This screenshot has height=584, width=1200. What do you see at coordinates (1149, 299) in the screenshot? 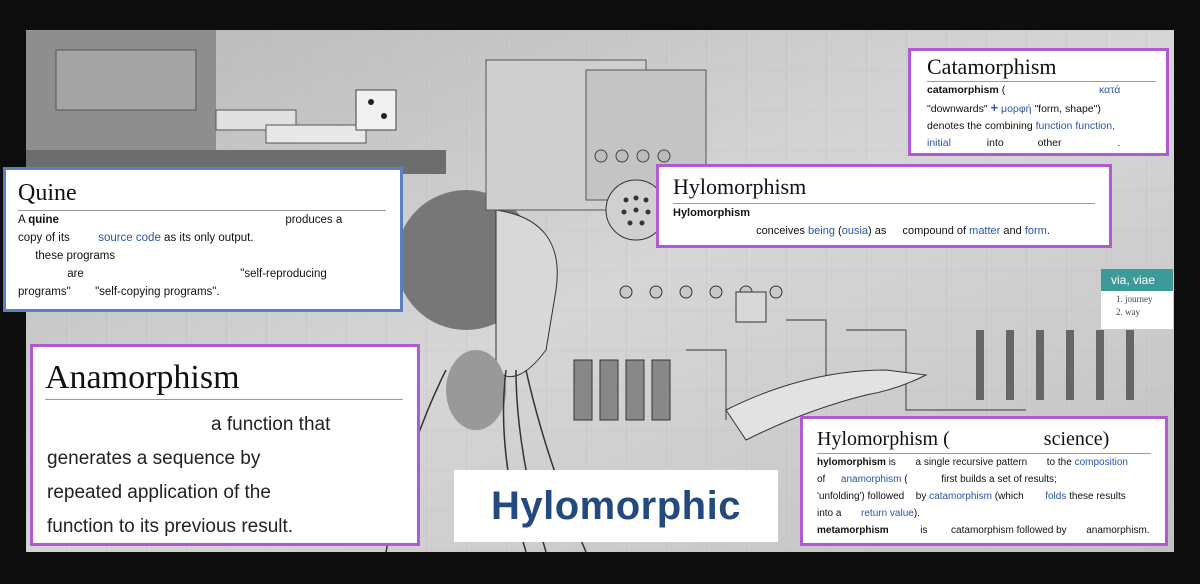
I see `list-item: journey` at bounding box center [1149, 299].